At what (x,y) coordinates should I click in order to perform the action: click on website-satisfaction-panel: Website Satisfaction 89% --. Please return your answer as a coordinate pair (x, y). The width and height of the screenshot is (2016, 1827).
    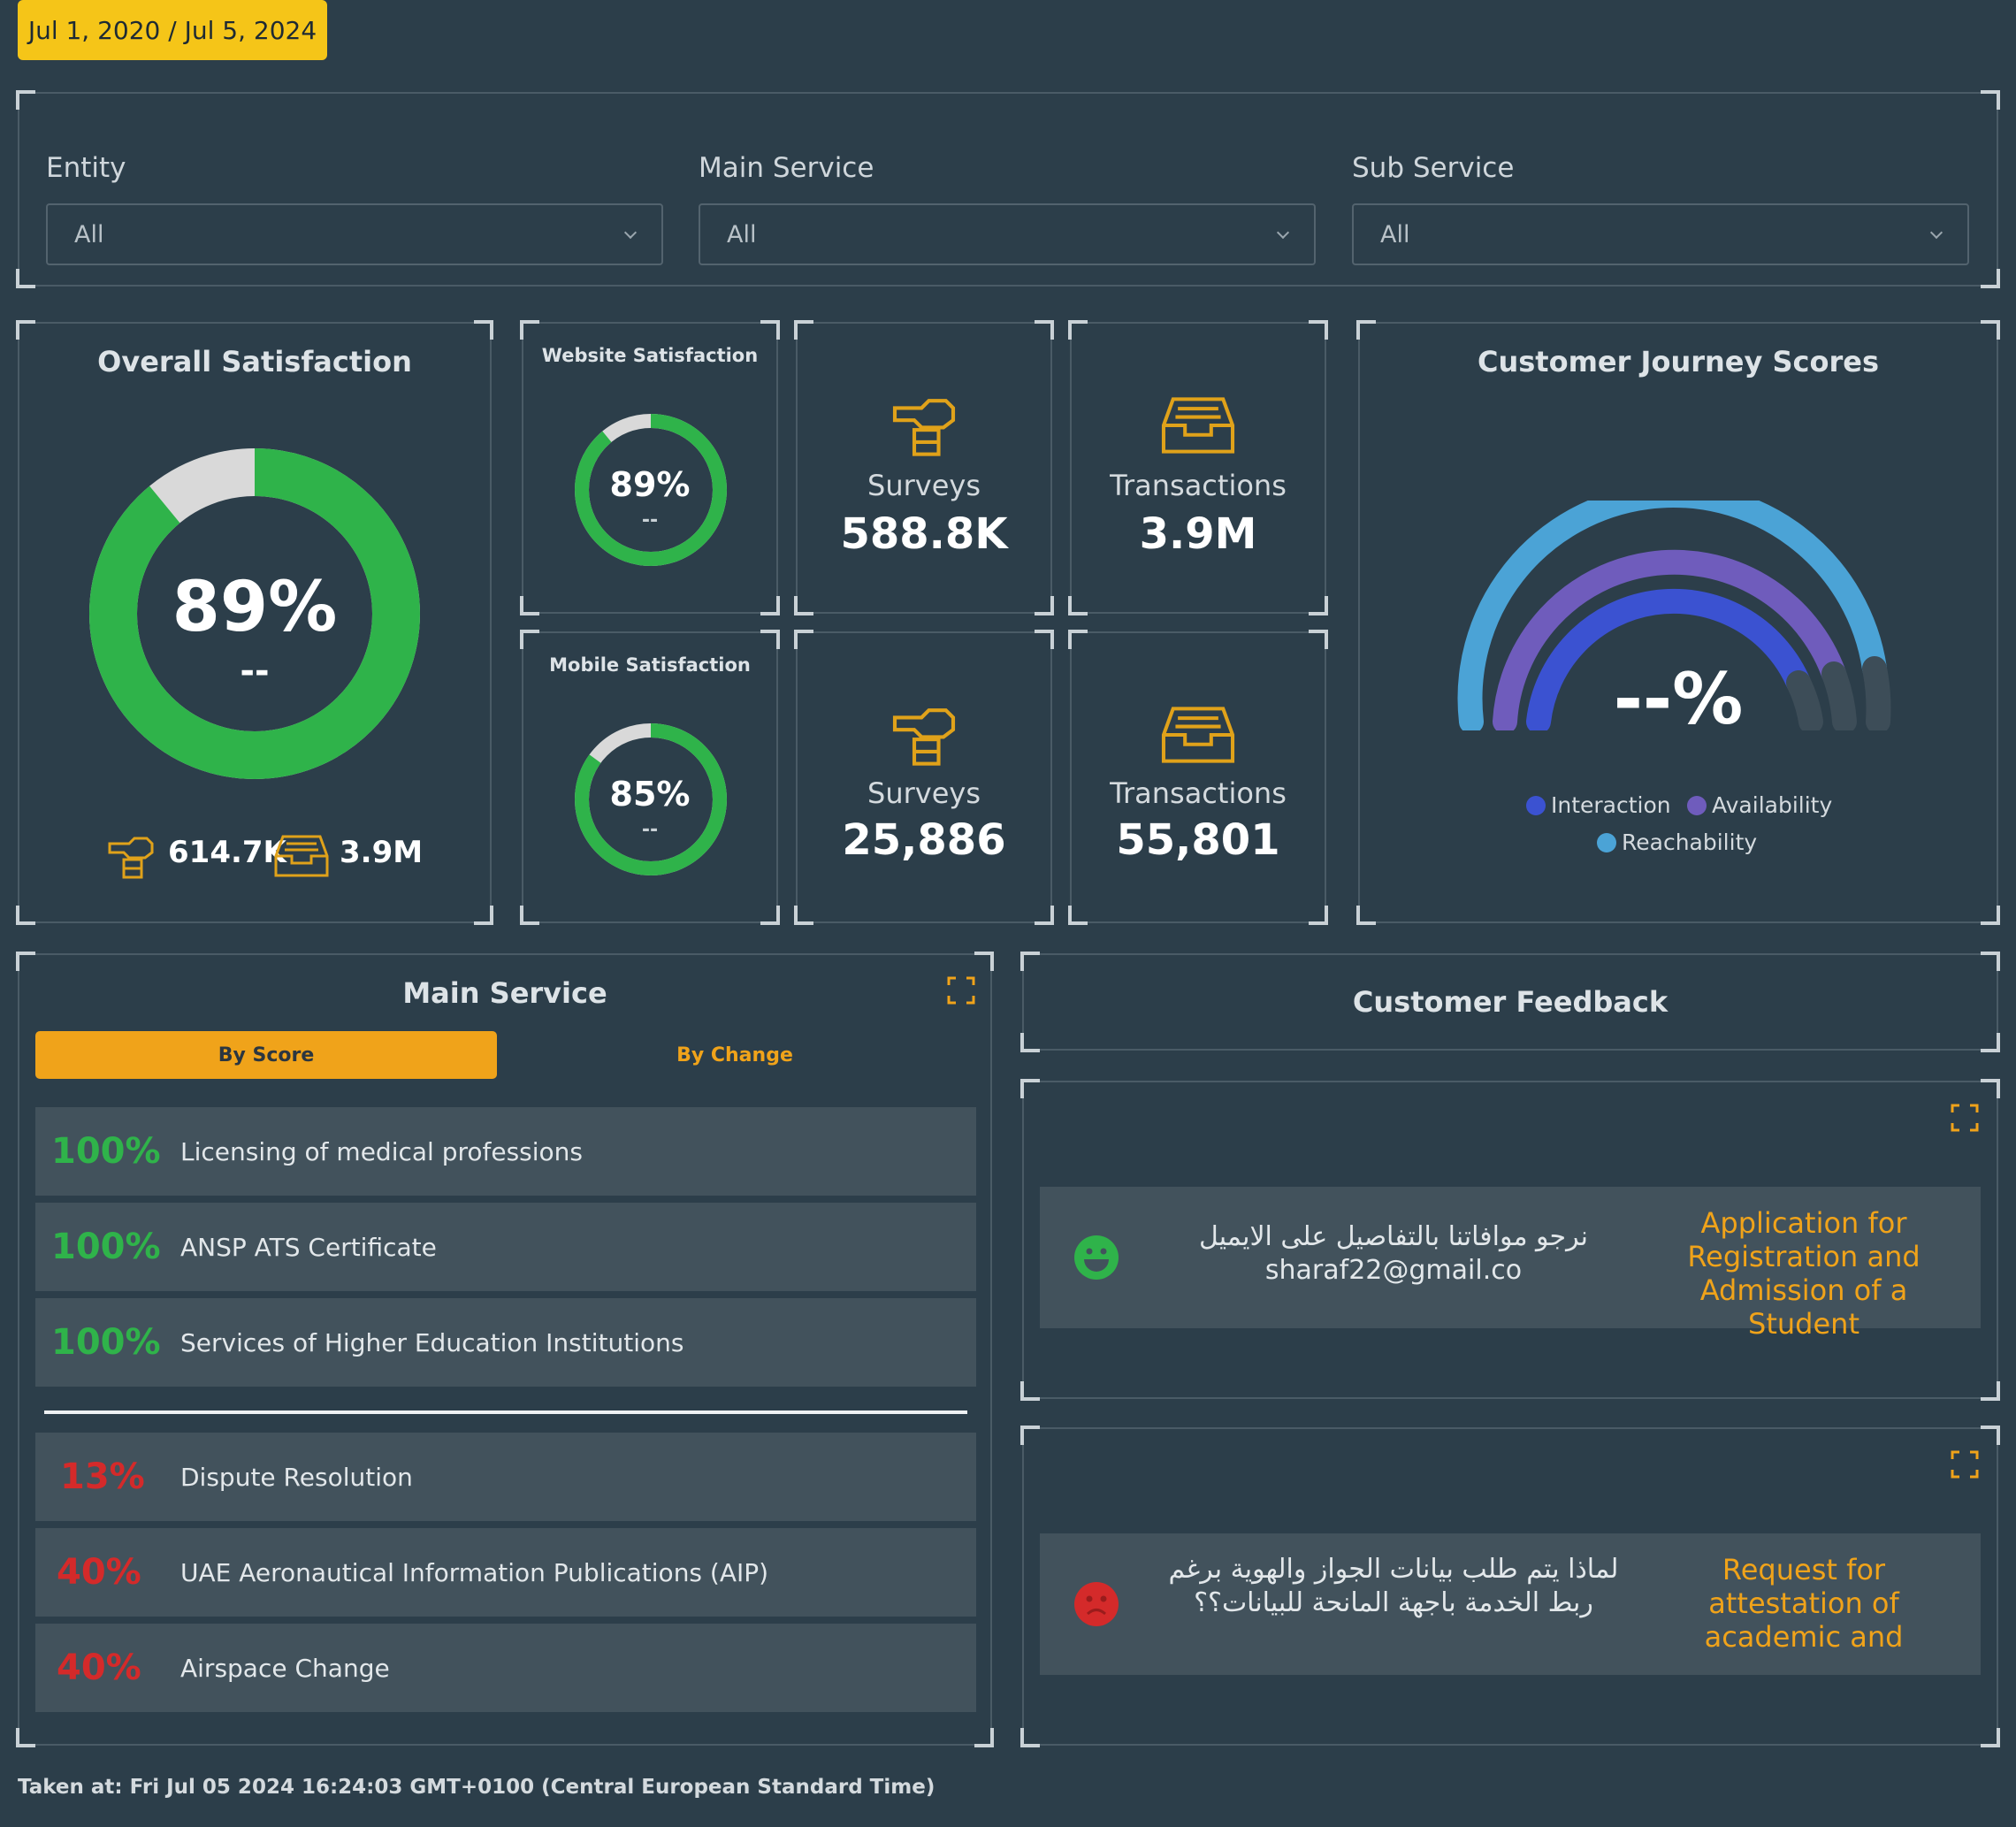
    Looking at the image, I should click on (650, 467).